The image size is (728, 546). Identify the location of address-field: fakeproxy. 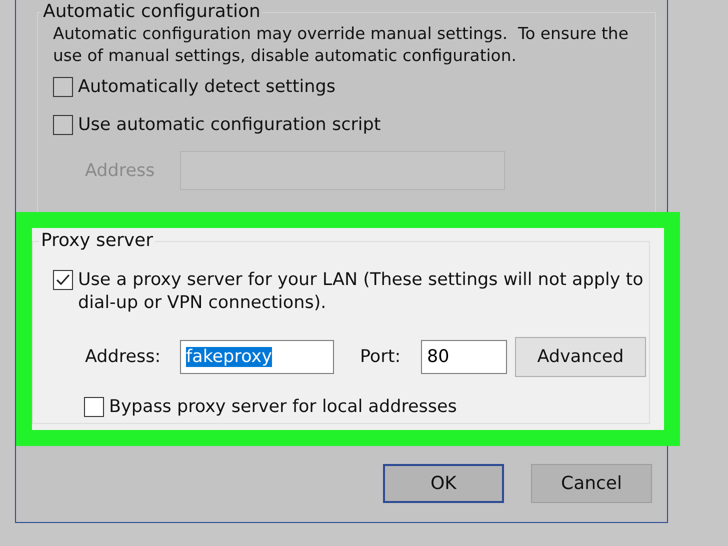
(257, 357).